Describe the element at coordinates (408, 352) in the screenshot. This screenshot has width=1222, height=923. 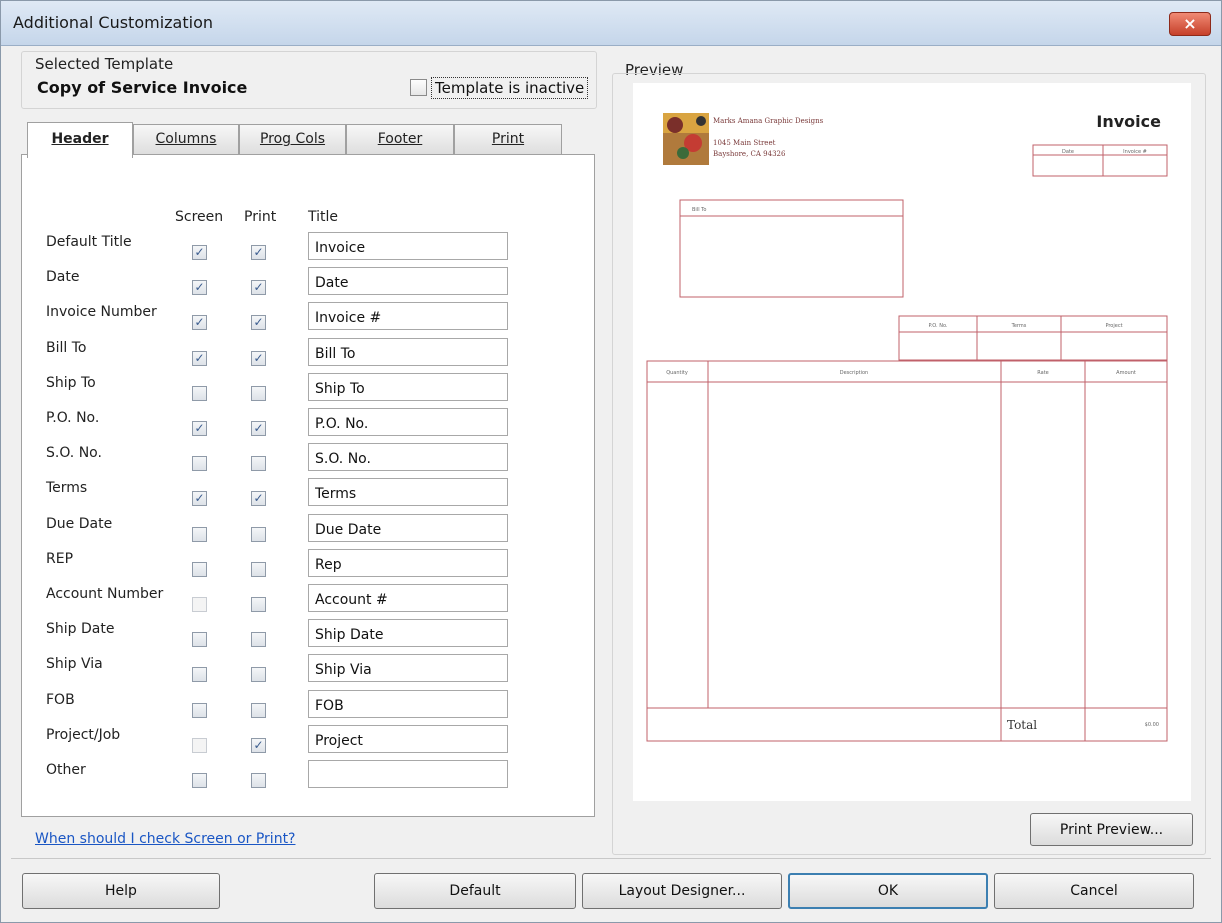
I see `title-input-bill-to` at that location.